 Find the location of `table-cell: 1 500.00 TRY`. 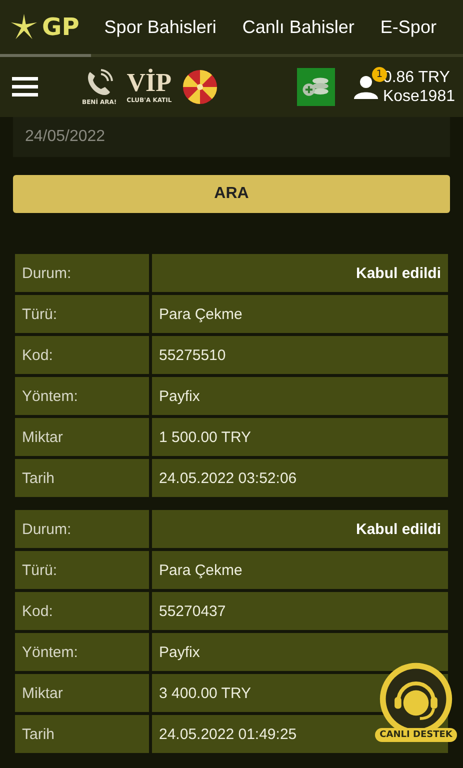

table-cell: 1 500.00 TRY is located at coordinates (300, 437).